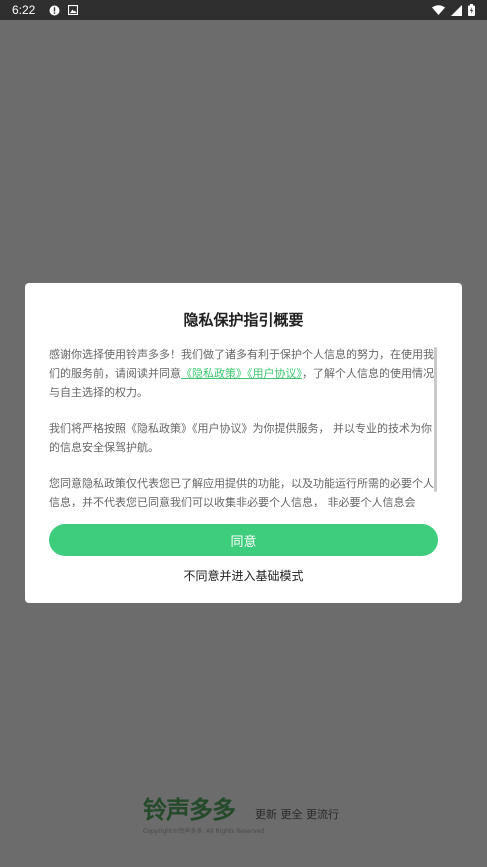  I want to click on dialog-title: 隐私保护指引概要, so click(243, 320).